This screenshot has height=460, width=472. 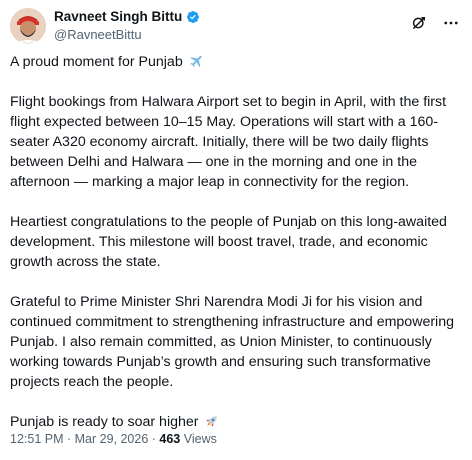 What do you see at coordinates (169, 439) in the screenshot?
I see `views-count: 463` at bounding box center [169, 439].